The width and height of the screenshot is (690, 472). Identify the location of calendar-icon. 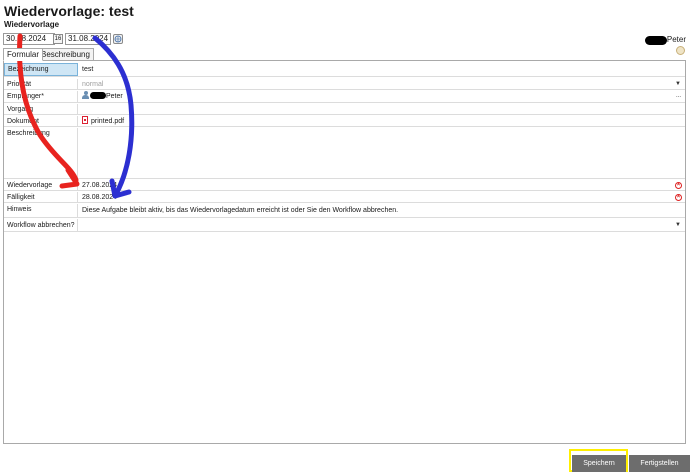
(118, 39).